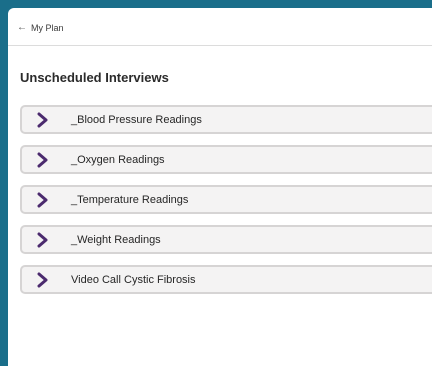  Describe the element at coordinates (118, 159) in the screenshot. I see `interview-item-label: _Oxygen Readings` at that location.